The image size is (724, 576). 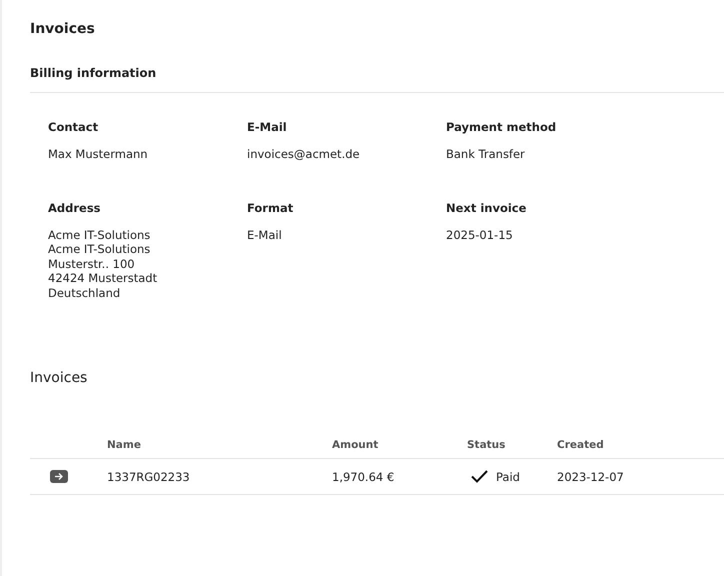 I want to click on field-value: Bank Transfer, so click(x=486, y=154).